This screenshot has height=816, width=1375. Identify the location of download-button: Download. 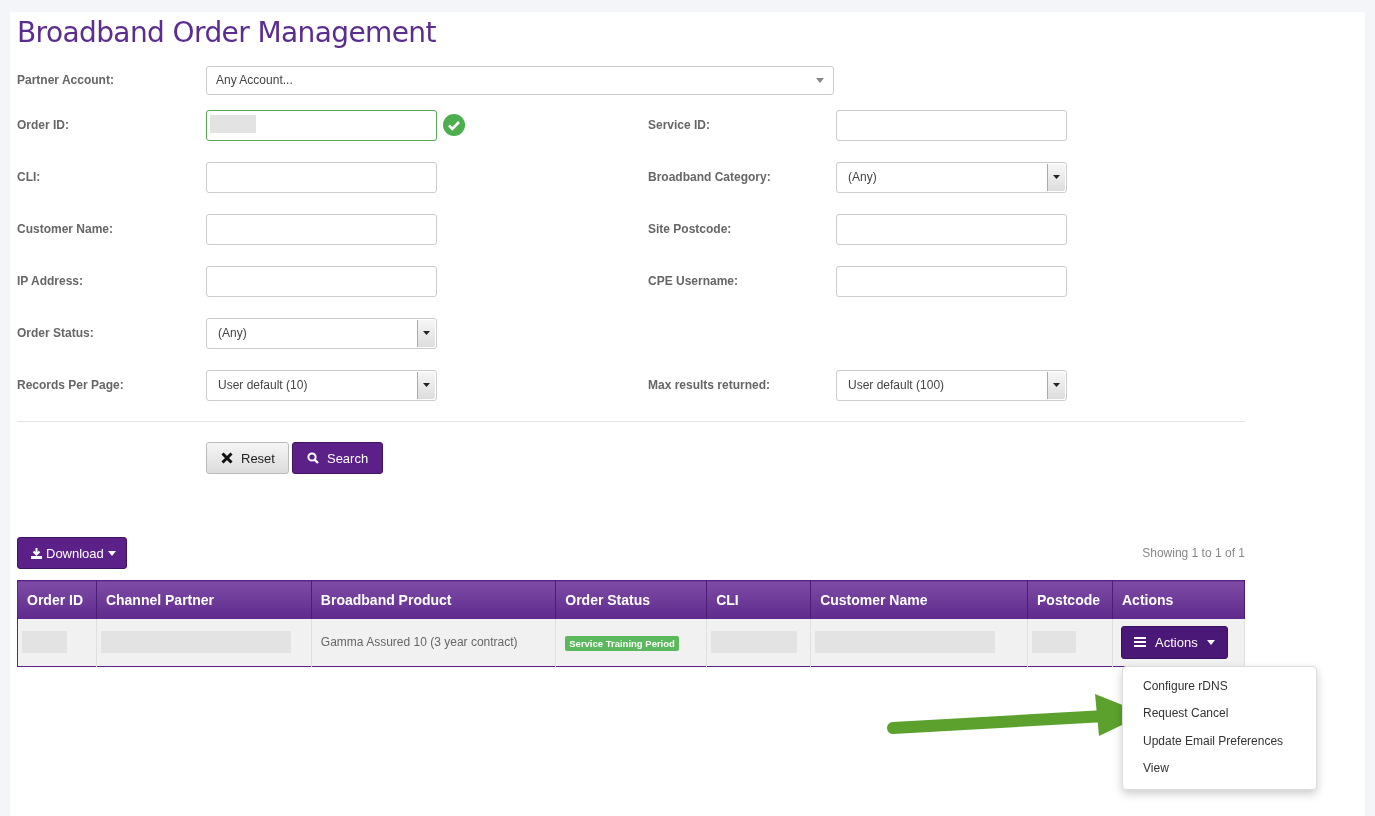
(72, 553).